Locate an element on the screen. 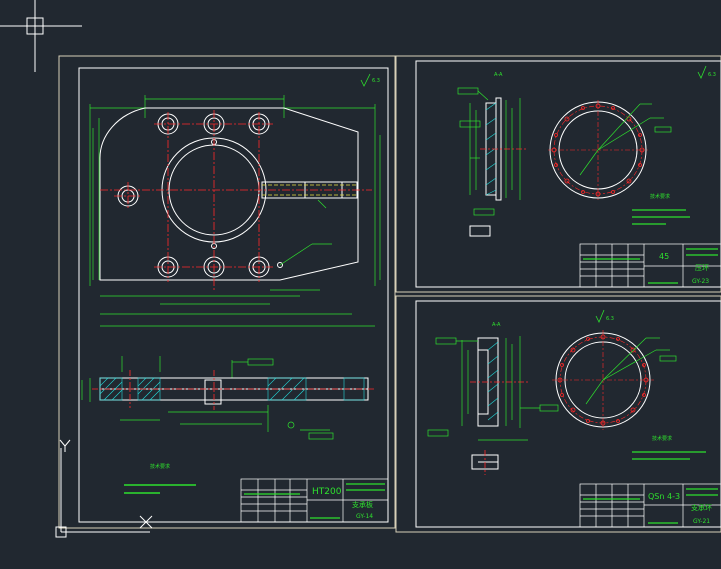  sheet-bottom-right-drawing-no: GY-21 is located at coordinates (701, 521).